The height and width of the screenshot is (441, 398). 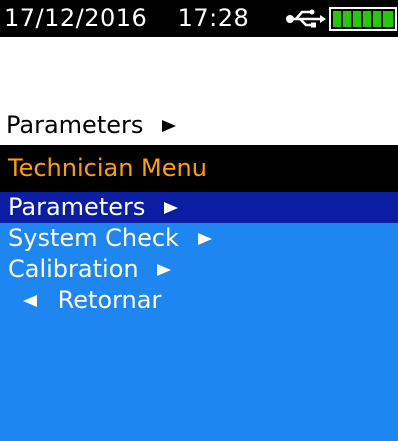 I want to click on triangle-left-icon, so click(x=30, y=301).